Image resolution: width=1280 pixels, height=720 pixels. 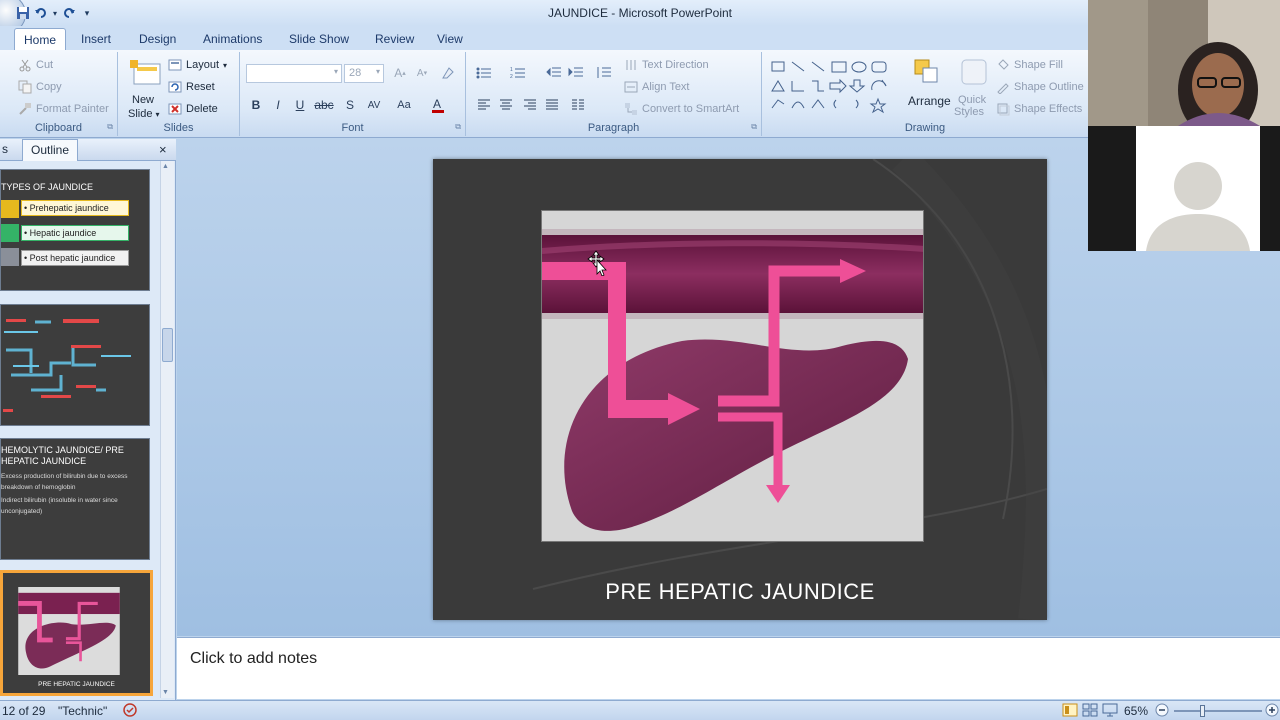 What do you see at coordinates (1070, 711) in the screenshot?
I see `normal-view-icon` at bounding box center [1070, 711].